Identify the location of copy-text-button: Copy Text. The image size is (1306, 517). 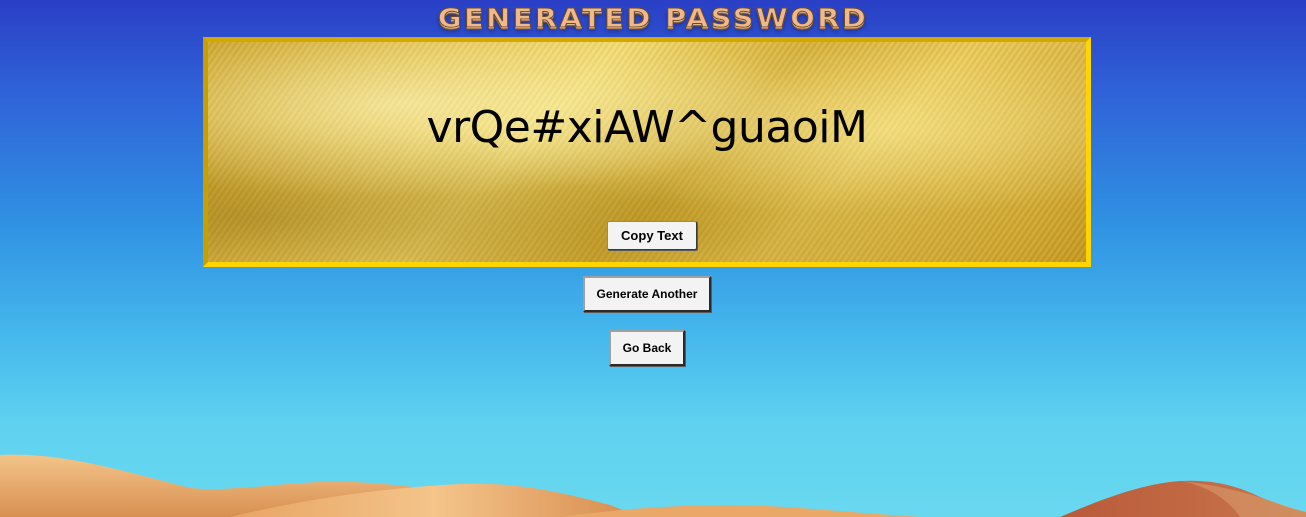
(652, 235).